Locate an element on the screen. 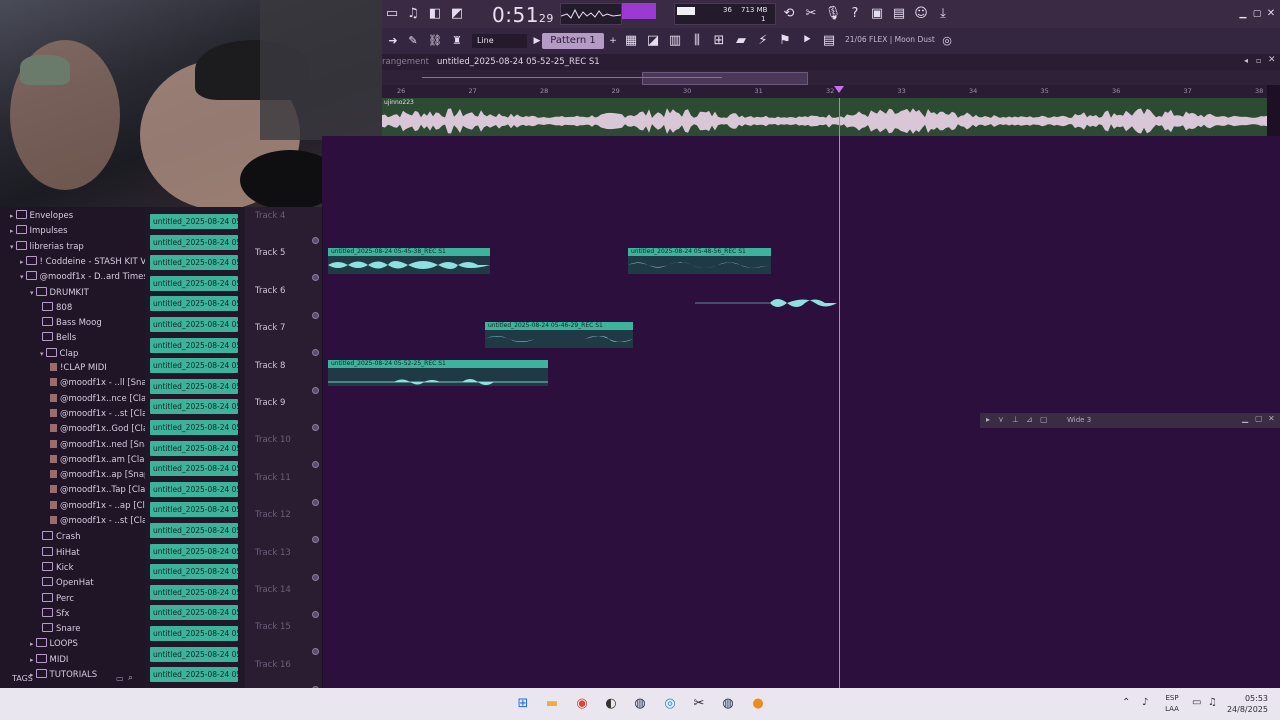  browser-folder: Snare is located at coordinates (60, 628).